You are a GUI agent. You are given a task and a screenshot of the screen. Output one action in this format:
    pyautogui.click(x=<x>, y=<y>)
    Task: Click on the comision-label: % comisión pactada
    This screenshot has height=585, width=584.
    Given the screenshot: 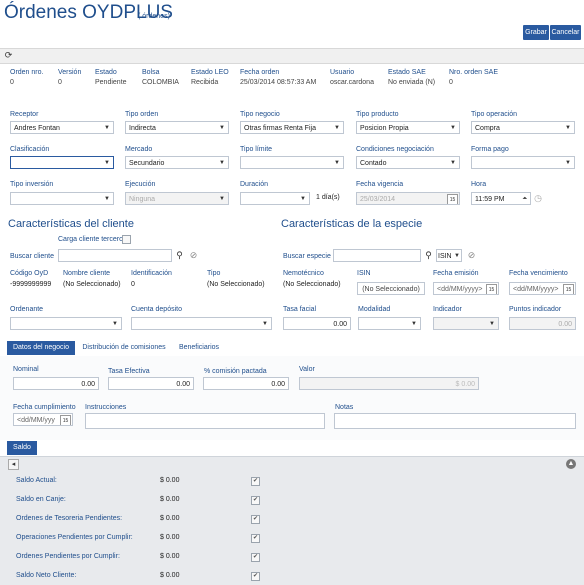 What is the action you would take?
    pyautogui.click(x=235, y=371)
    